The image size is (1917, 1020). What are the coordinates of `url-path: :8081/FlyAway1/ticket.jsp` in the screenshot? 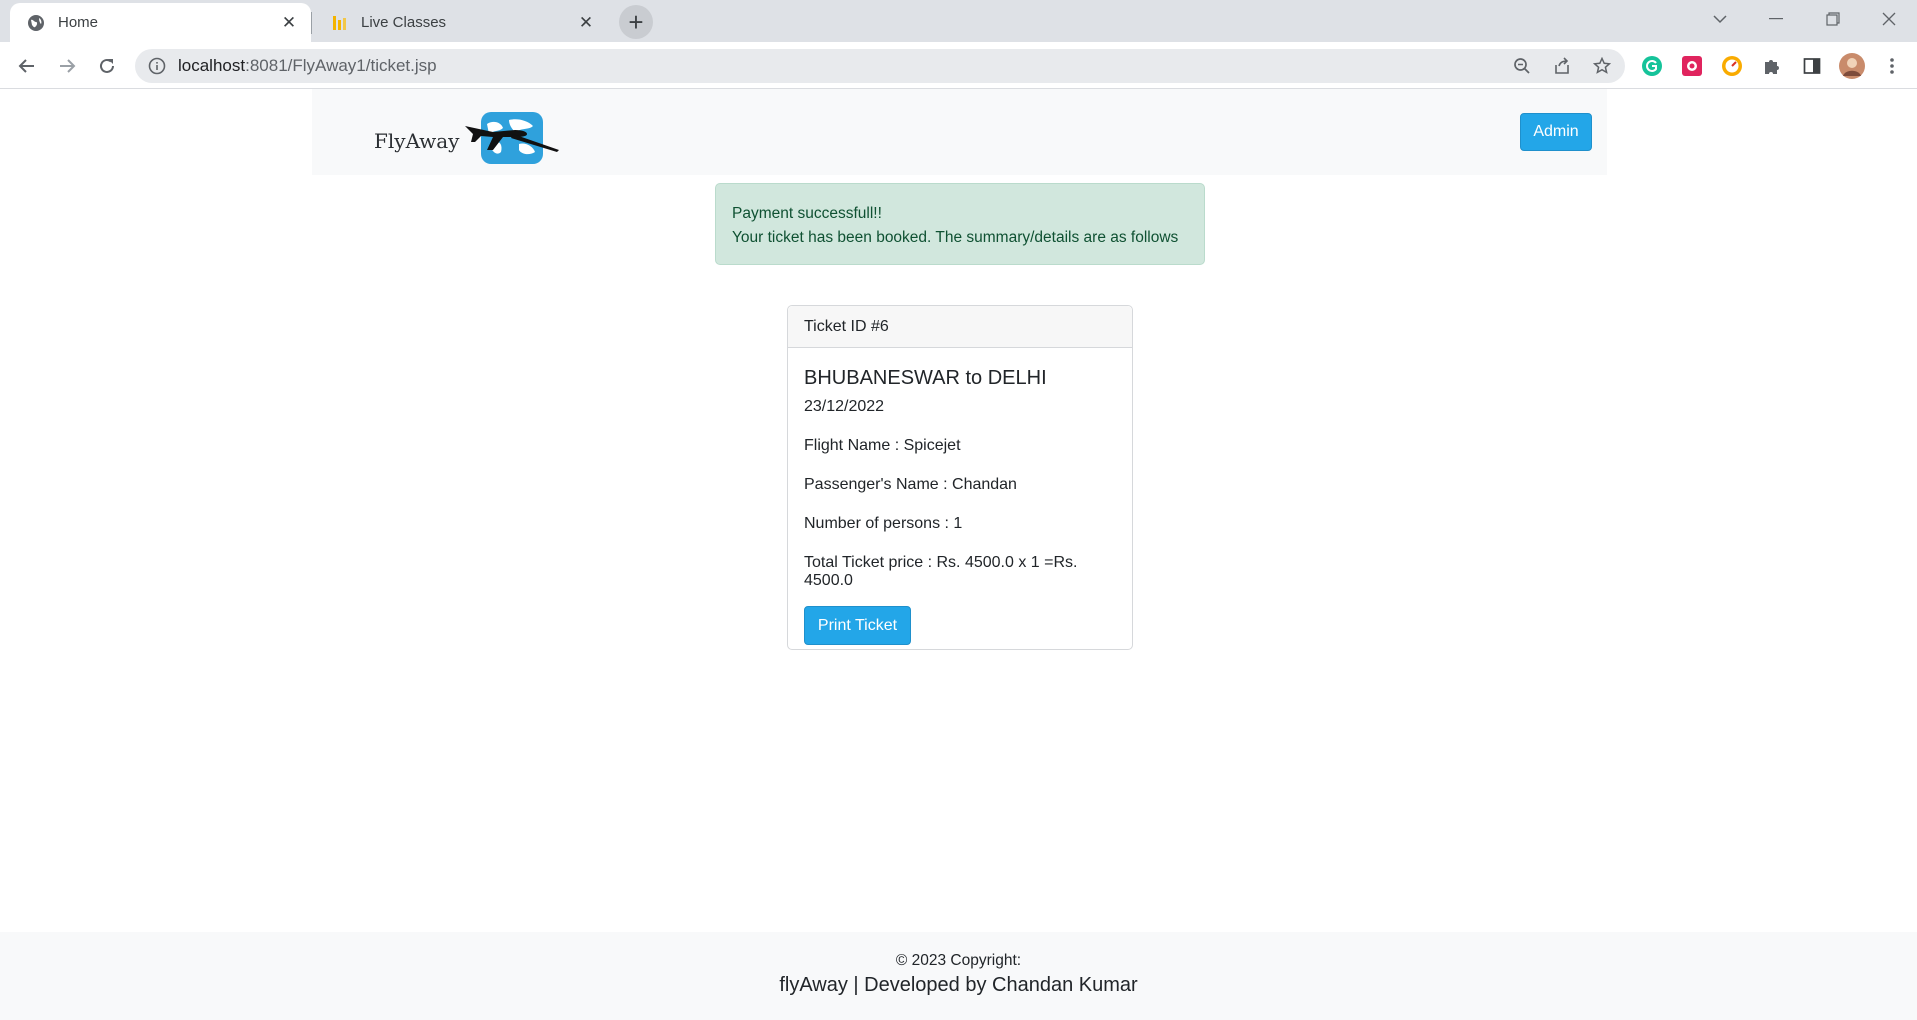 It's located at (341, 65).